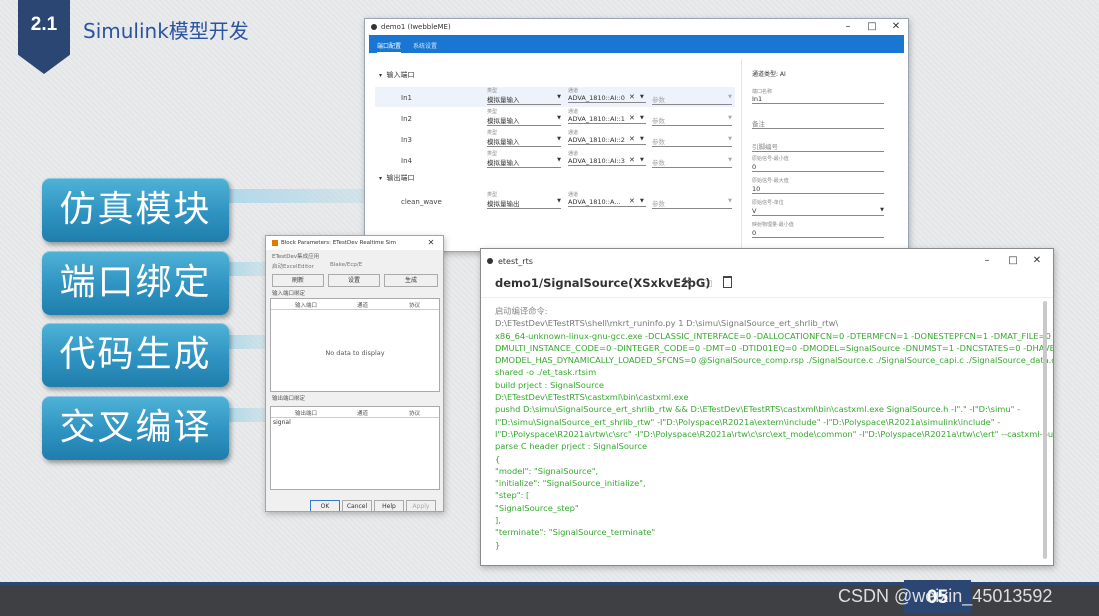 The height and width of the screenshot is (616, 1099). Describe the element at coordinates (546, 372) in the screenshot. I see `log-line: shared -o ./et_task.rtsim` at that location.